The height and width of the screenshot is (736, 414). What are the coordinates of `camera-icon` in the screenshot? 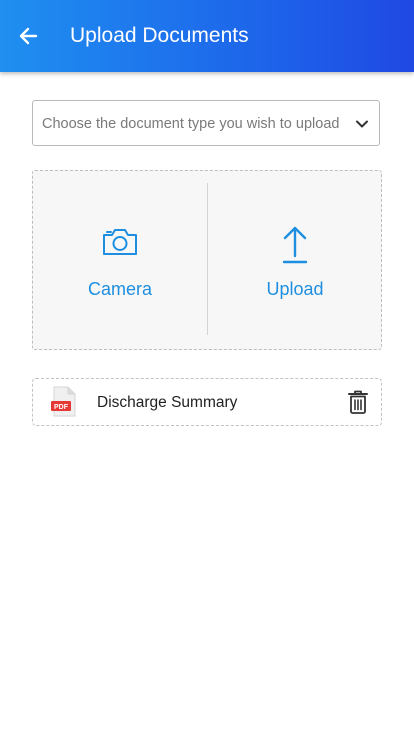 It's located at (120, 242).